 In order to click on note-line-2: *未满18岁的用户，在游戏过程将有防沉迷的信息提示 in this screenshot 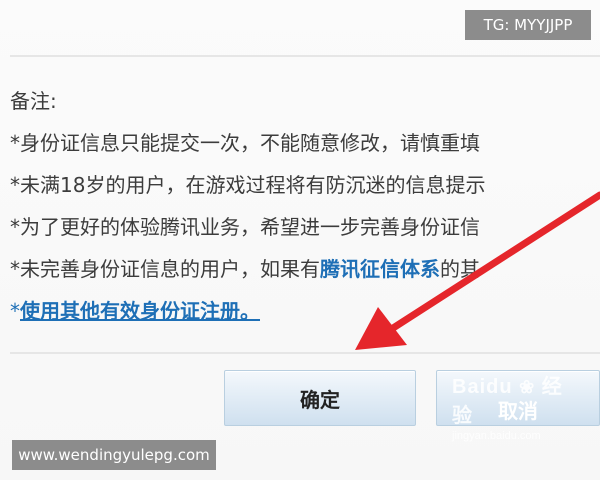, I will do `click(248, 185)`.